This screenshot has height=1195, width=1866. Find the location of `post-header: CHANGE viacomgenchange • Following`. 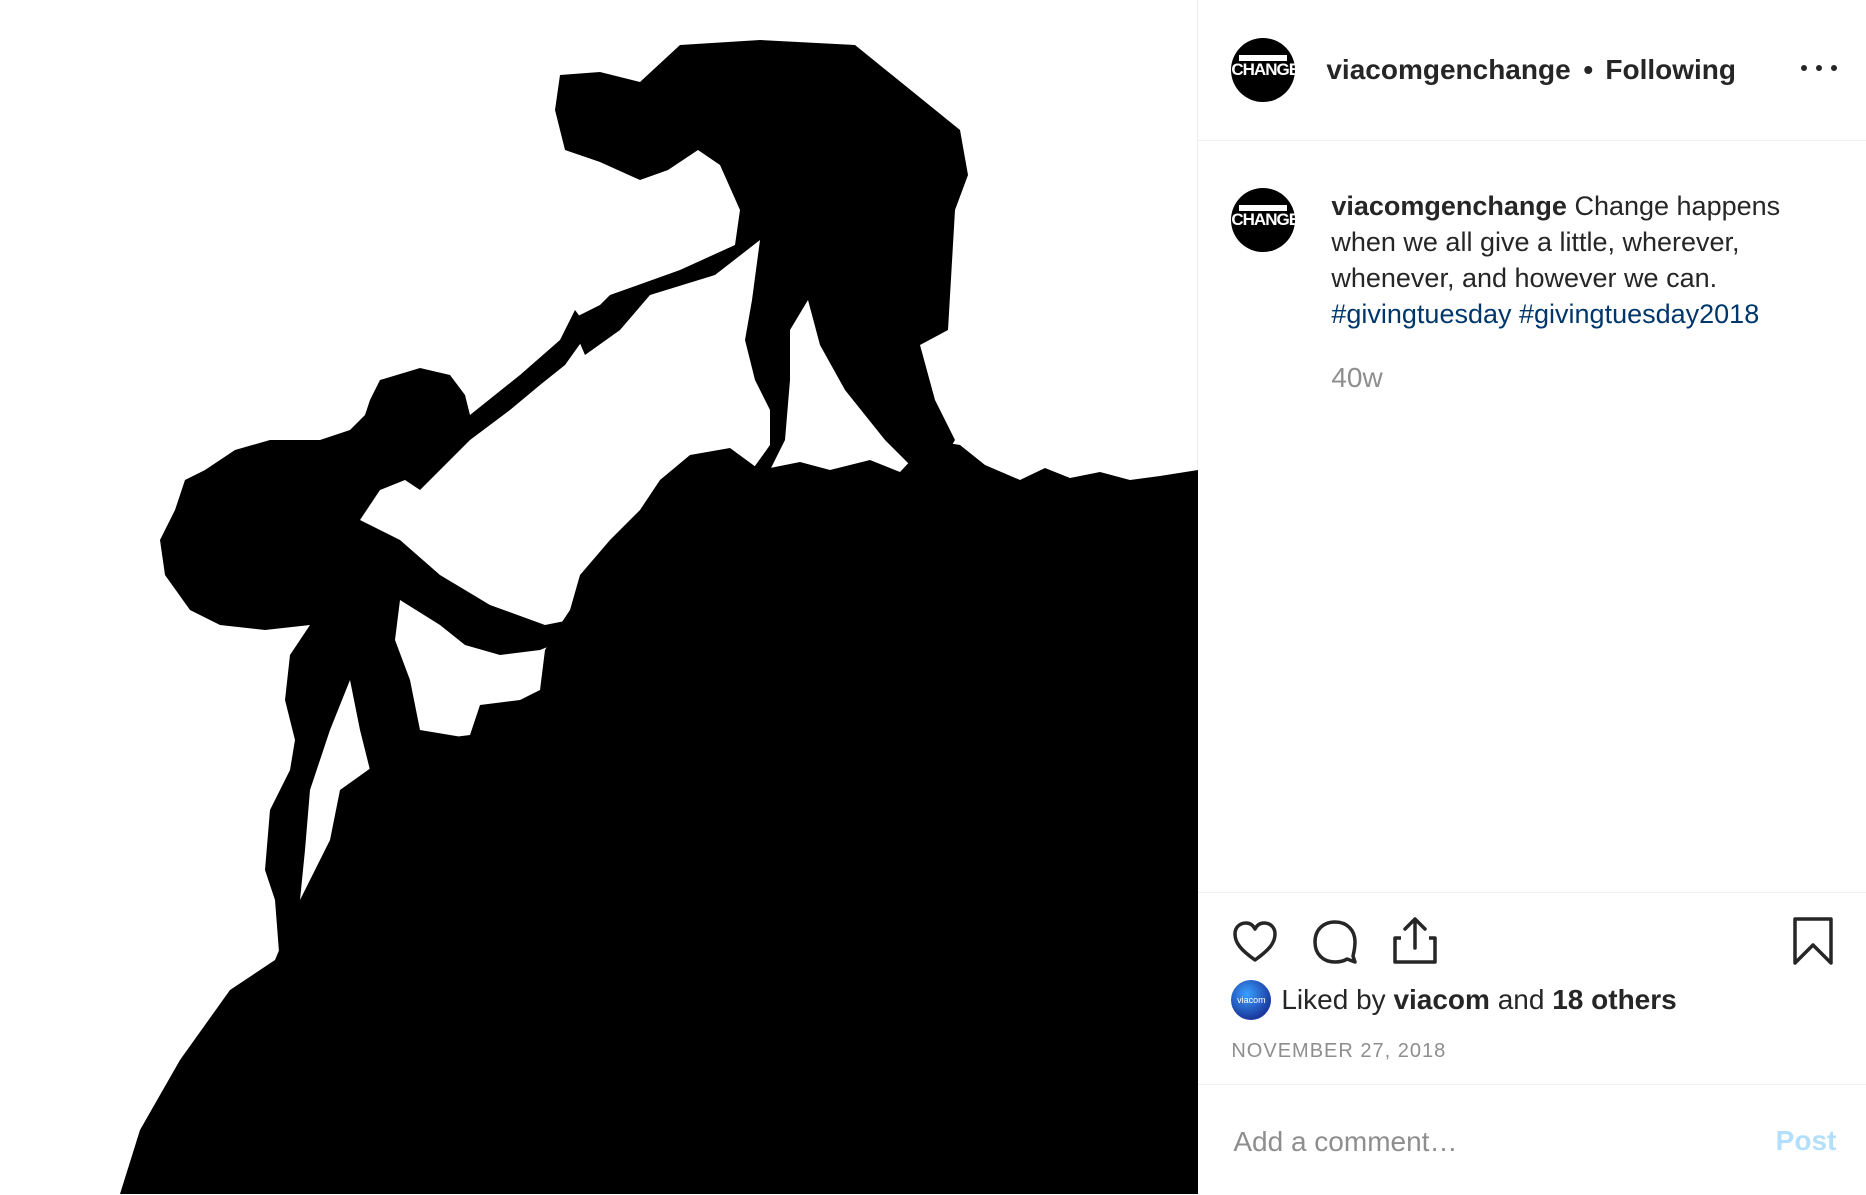

post-header: CHANGE viacomgenchange • Following is located at coordinates (1532, 70).